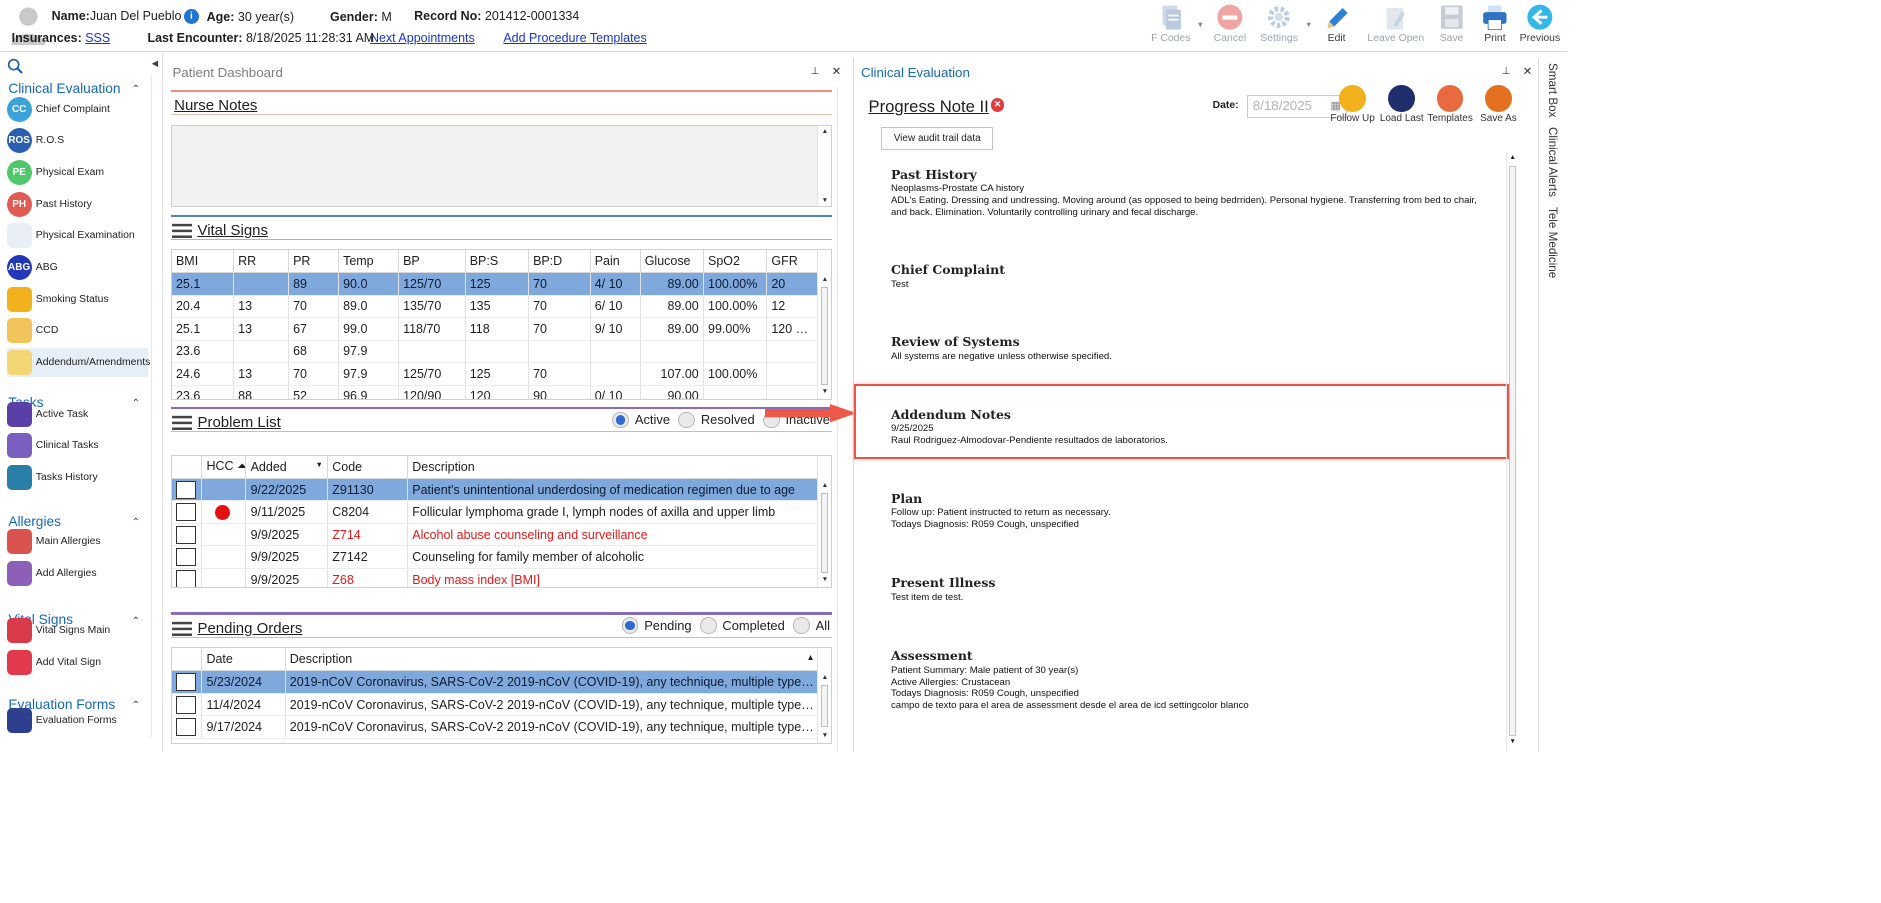 This screenshot has height=903, width=1881. What do you see at coordinates (77, 109) in the screenshot?
I see `sidebar-item-chief-complaint: CC Chief Complaint` at bounding box center [77, 109].